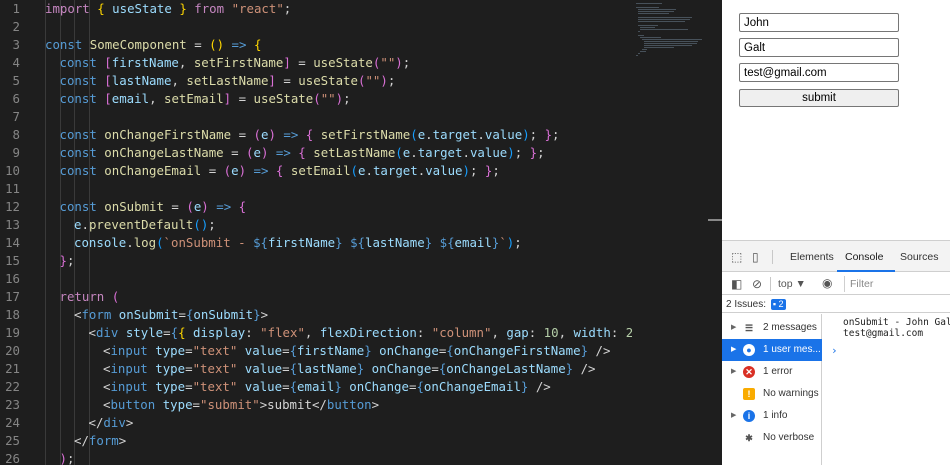 The width and height of the screenshot is (950, 465). Describe the element at coordinates (533, 152) in the screenshot. I see `code-token: }` at that location.